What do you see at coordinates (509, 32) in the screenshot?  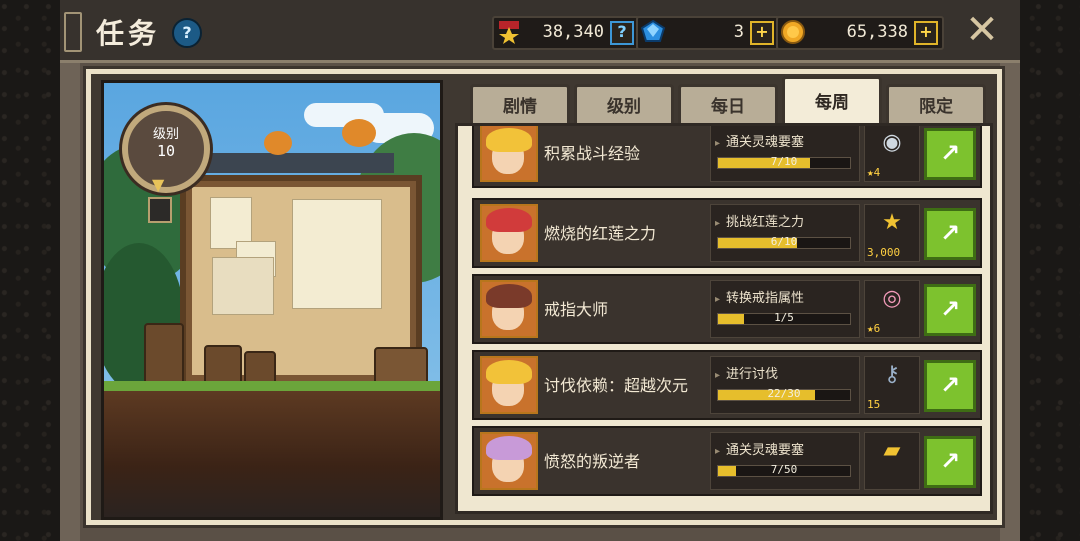 I see `medal-icon` at bounding box center [509, 32].